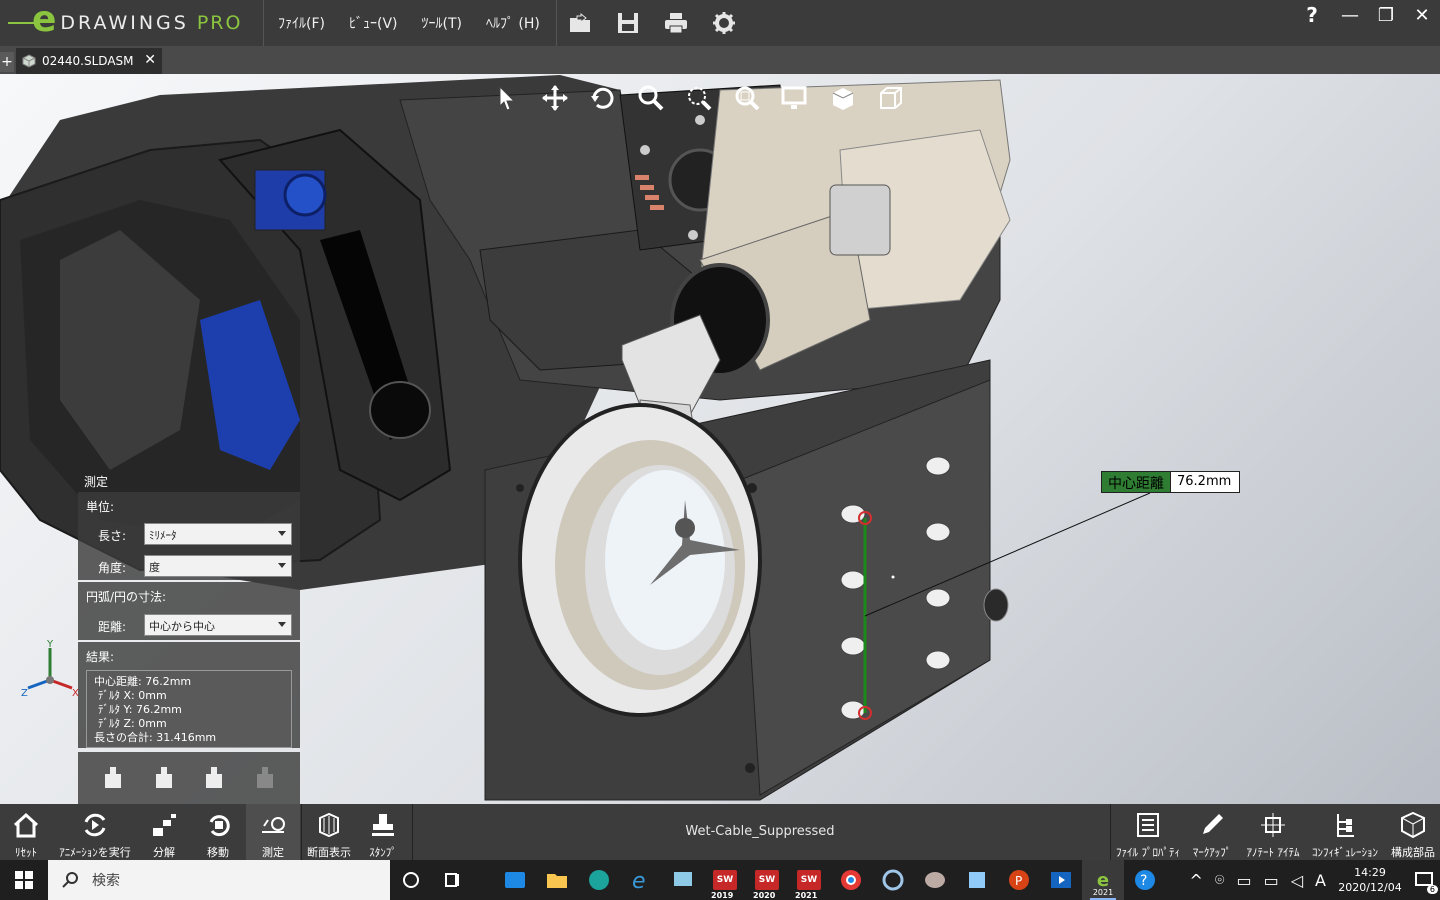  I want to click on taskbar-powerpoint: P, so click(1019, 880).